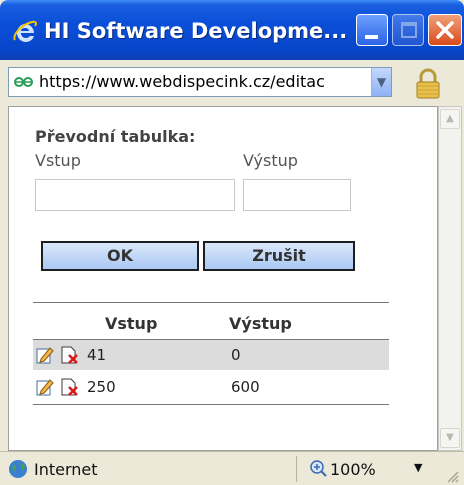 The width and height of the screenshot is (464, 485). What do you see at coordinates (279, 256) in the screenshot?
I see `cancel-button: Zrušit` at bounding box center [279, 256].